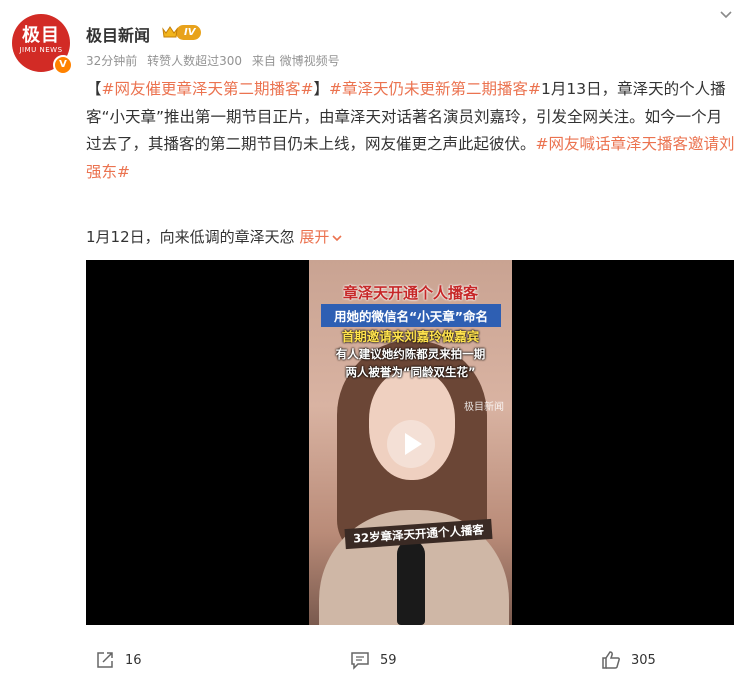 The width and height of the screenshot is (756, 684). I want to click on account-name: 极目新闻, so click(118, 34).